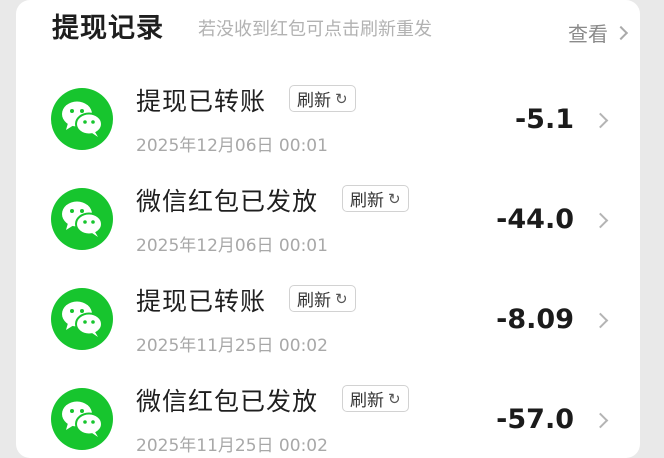 Image resolution: width=664 pixels, height=458 pixels. What do you see at coordinates (535, 219) in the screenshot?
I see `record-amount: -44.0` at bounding box center [535, 219].